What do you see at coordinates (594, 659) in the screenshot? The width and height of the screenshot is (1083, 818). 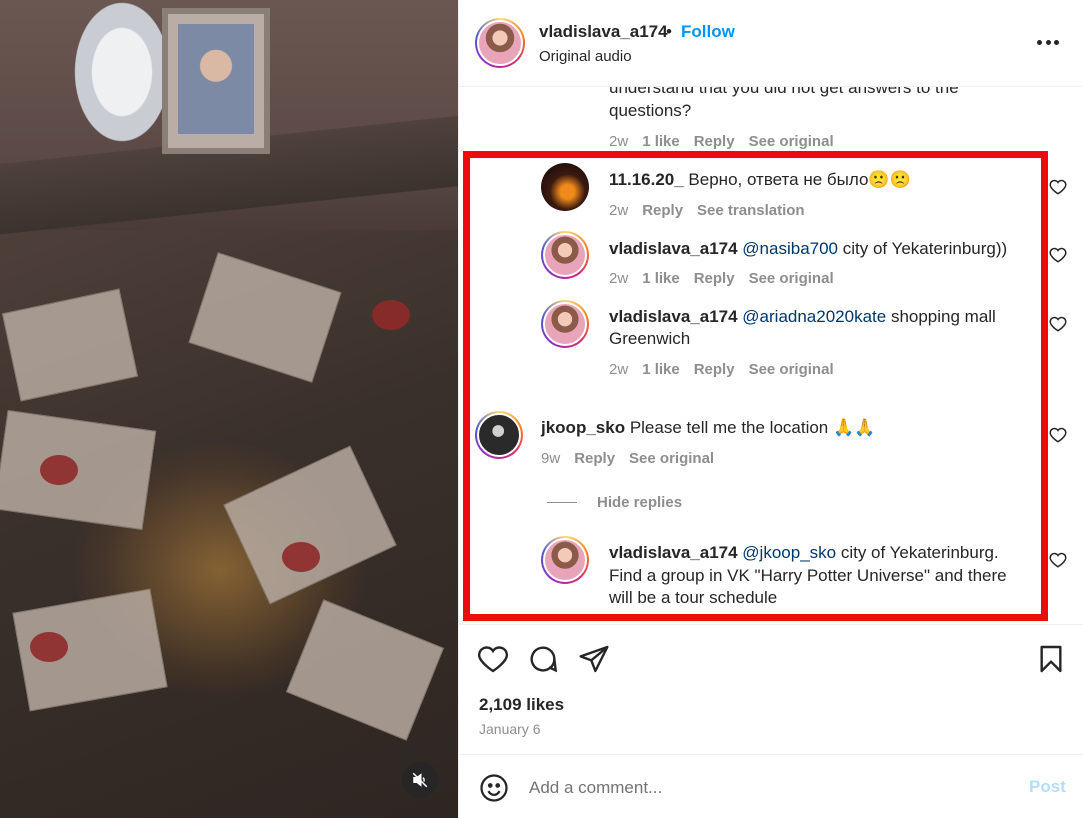 I see `share-icon` at bounding box center [594, 659].